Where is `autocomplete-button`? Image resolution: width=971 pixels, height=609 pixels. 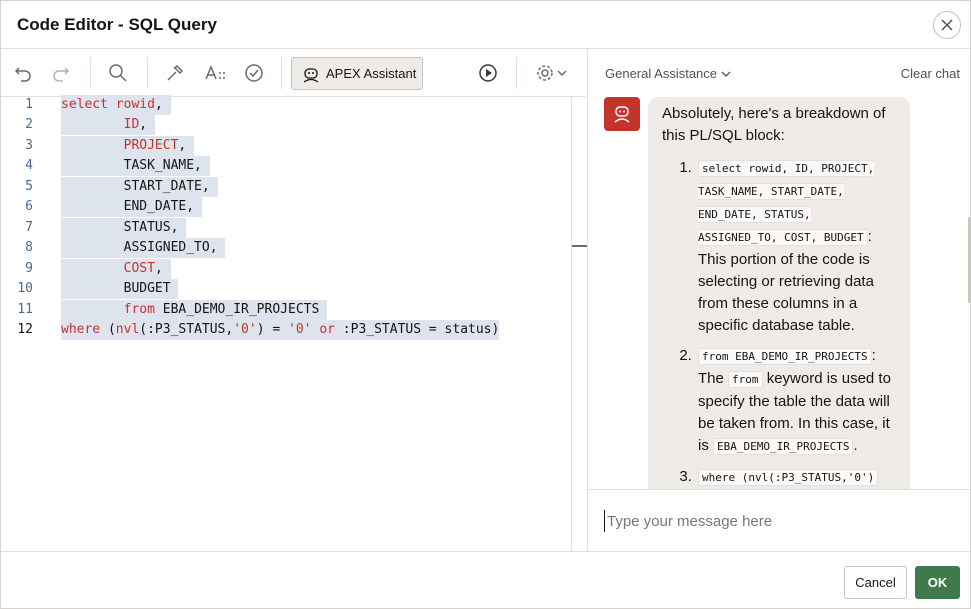
autocomplete-button is located at coordinates (216, 73).